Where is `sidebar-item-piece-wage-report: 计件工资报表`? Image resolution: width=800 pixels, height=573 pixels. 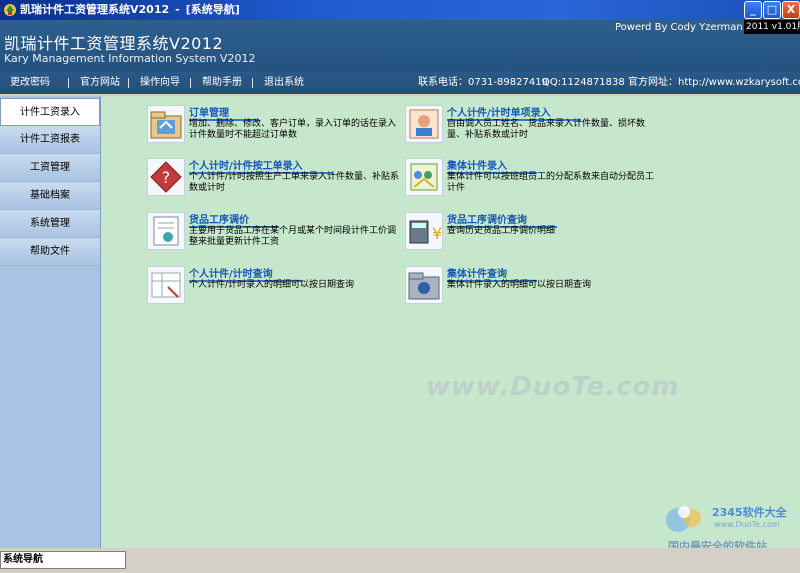 sidebar-item-piece-wage-report: 计件工资报表 is located at coordinates (50, 140).